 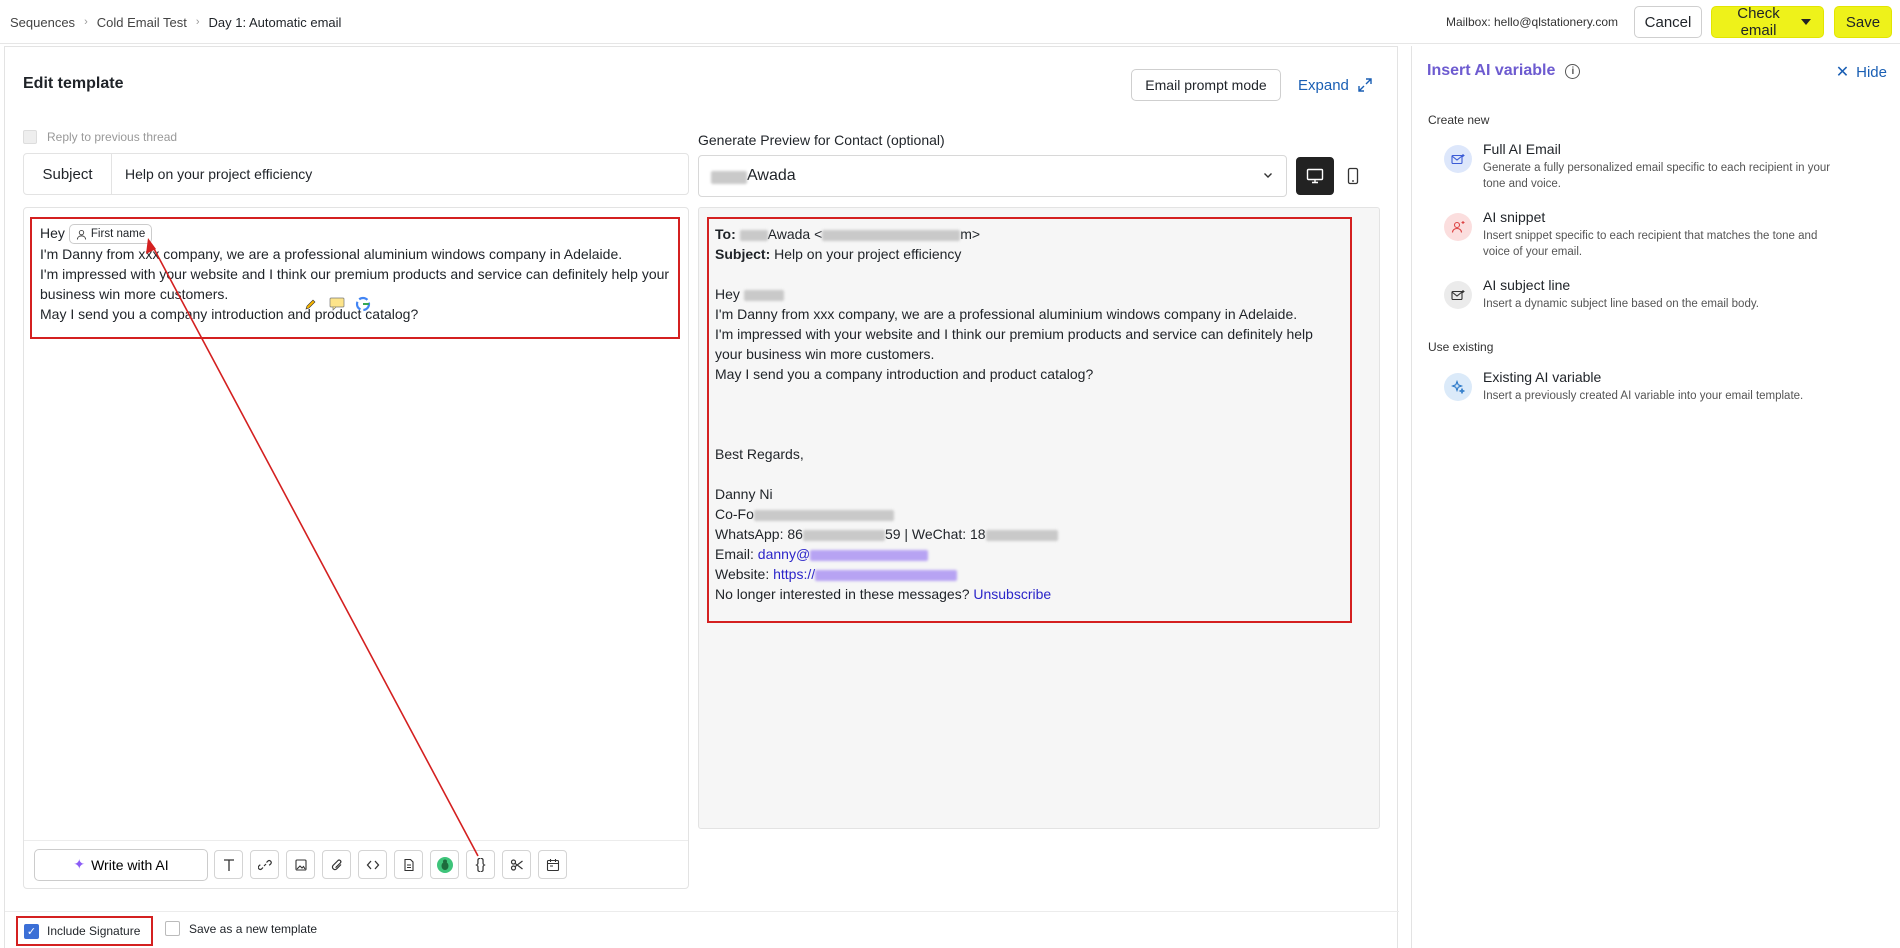 I want to click on device-toggle, so click(x=1334, y=176).